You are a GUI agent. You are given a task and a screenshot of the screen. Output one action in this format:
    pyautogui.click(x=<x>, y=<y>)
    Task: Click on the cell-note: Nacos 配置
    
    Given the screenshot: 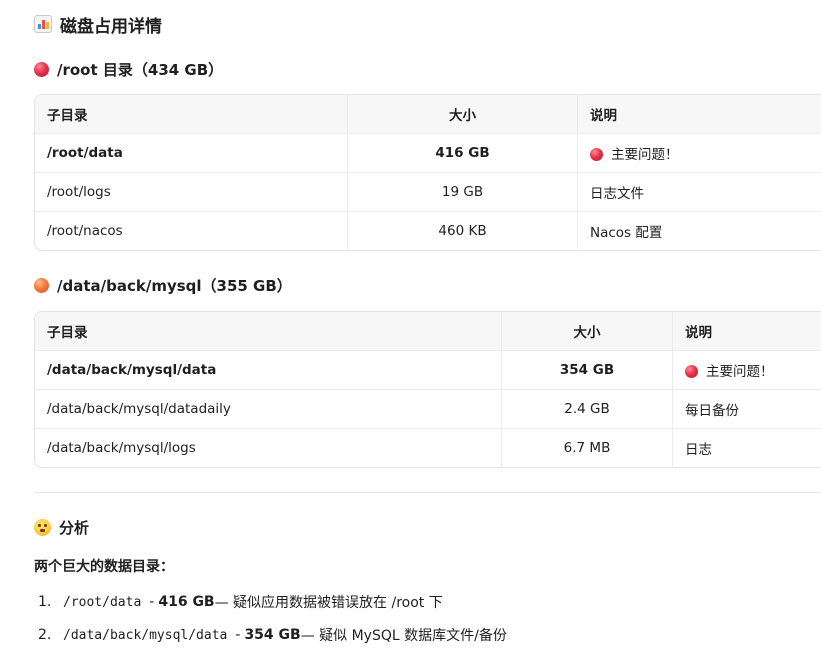 What is the action you would take?
    pyautogui.click(x=699, y=231)
    